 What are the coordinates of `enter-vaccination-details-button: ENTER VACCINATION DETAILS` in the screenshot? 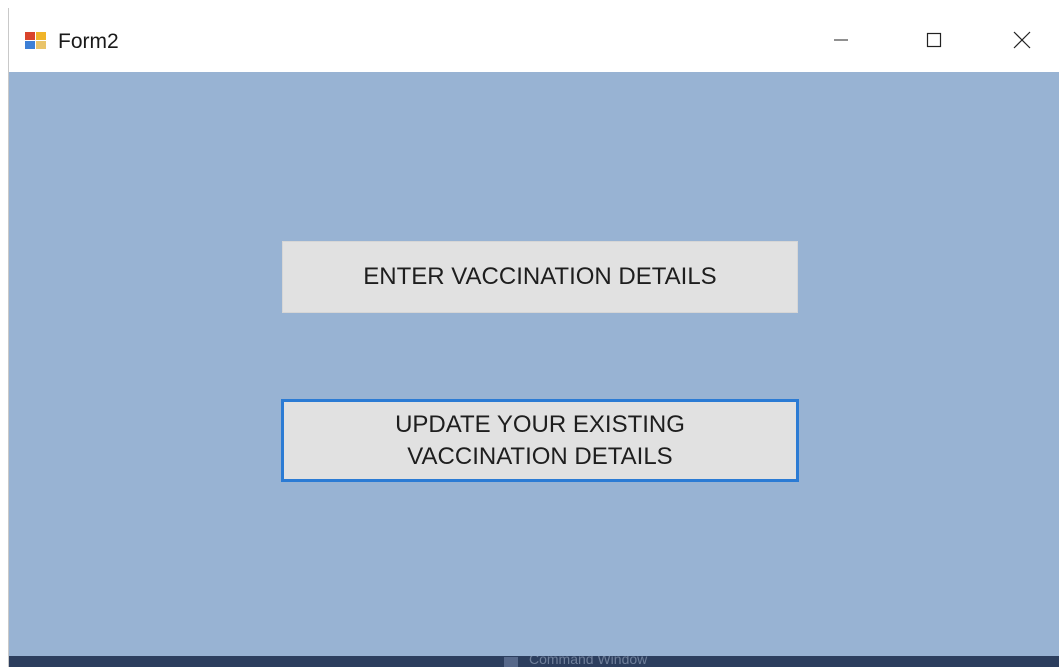 It's located at (540, 277).